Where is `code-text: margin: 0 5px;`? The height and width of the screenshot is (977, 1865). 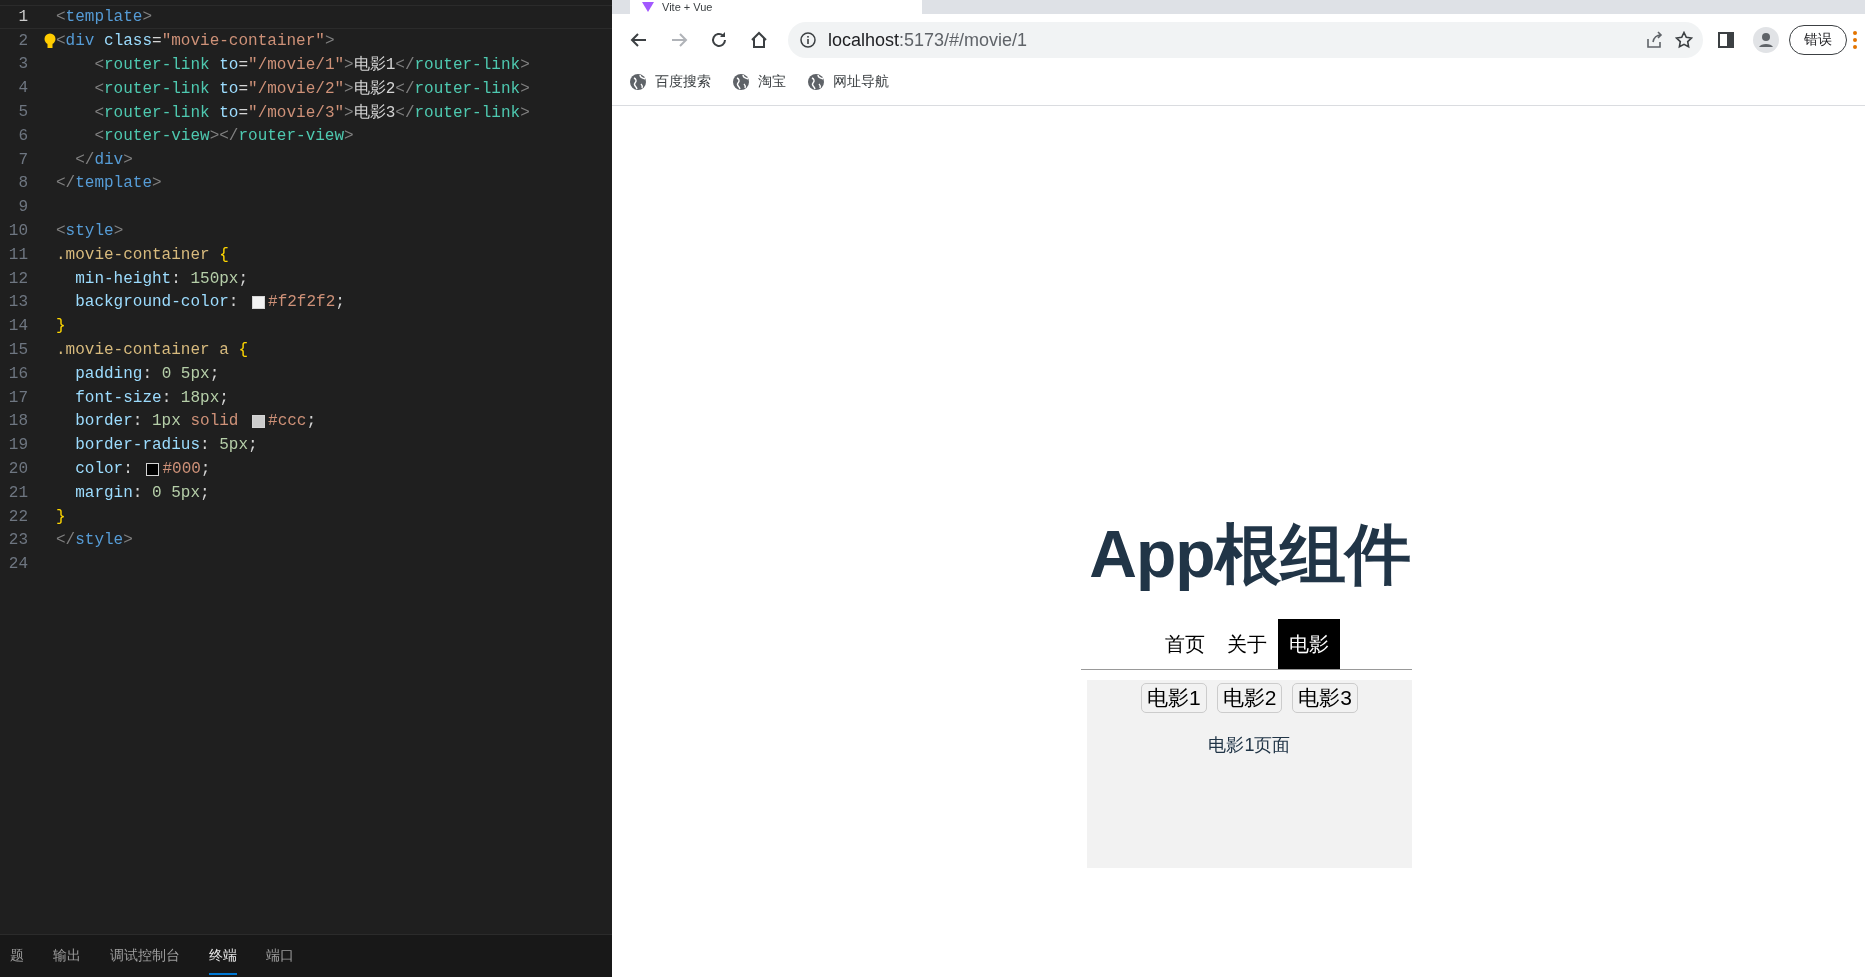
code-text: margin: 0 5px; is located at coordinates (142, 492).